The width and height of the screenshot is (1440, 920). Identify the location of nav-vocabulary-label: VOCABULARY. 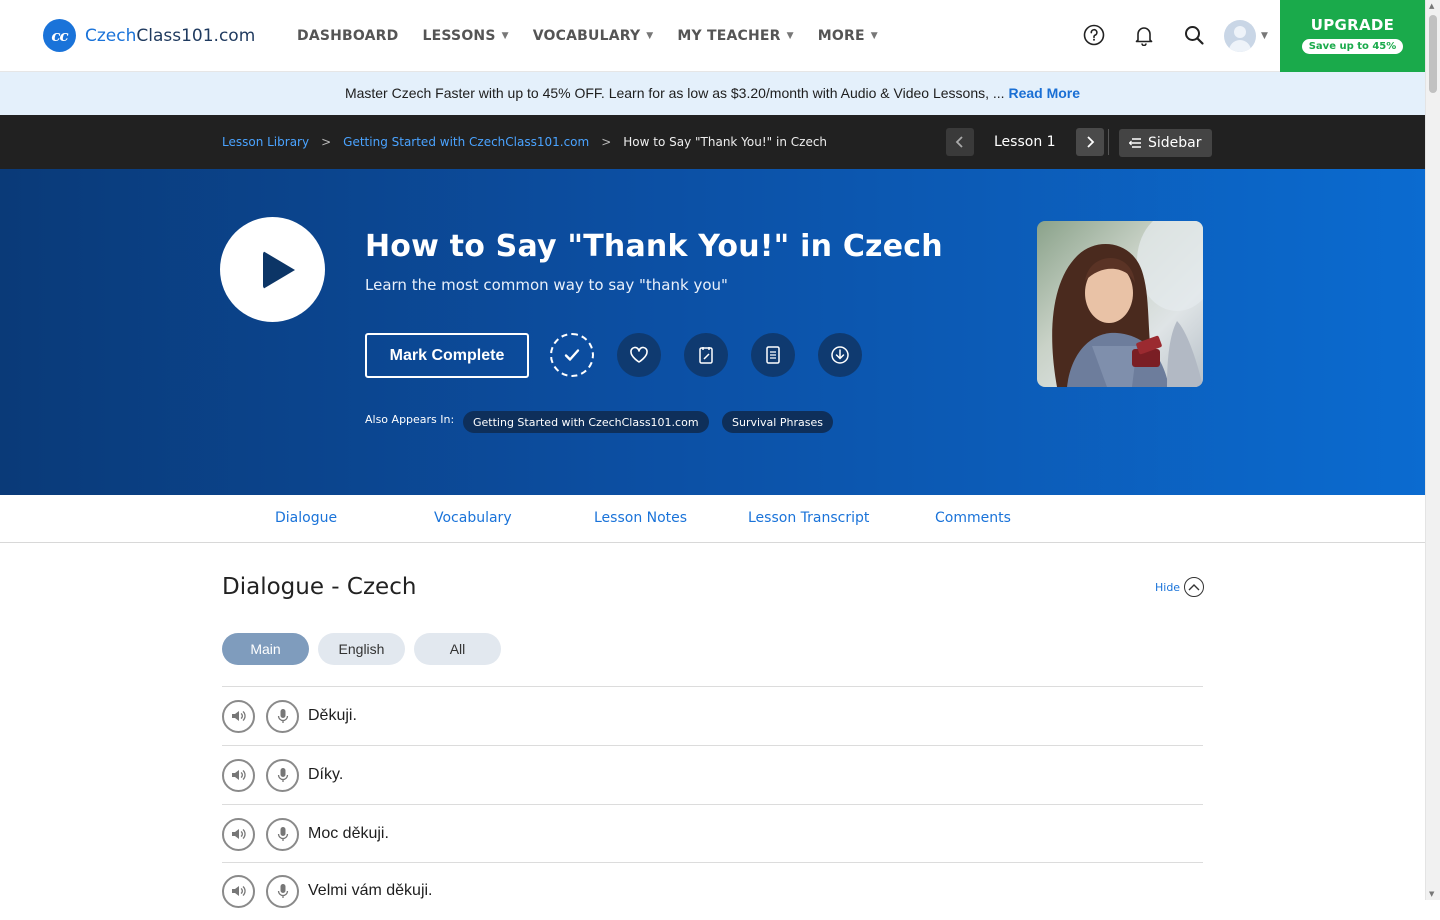
(586, 36).